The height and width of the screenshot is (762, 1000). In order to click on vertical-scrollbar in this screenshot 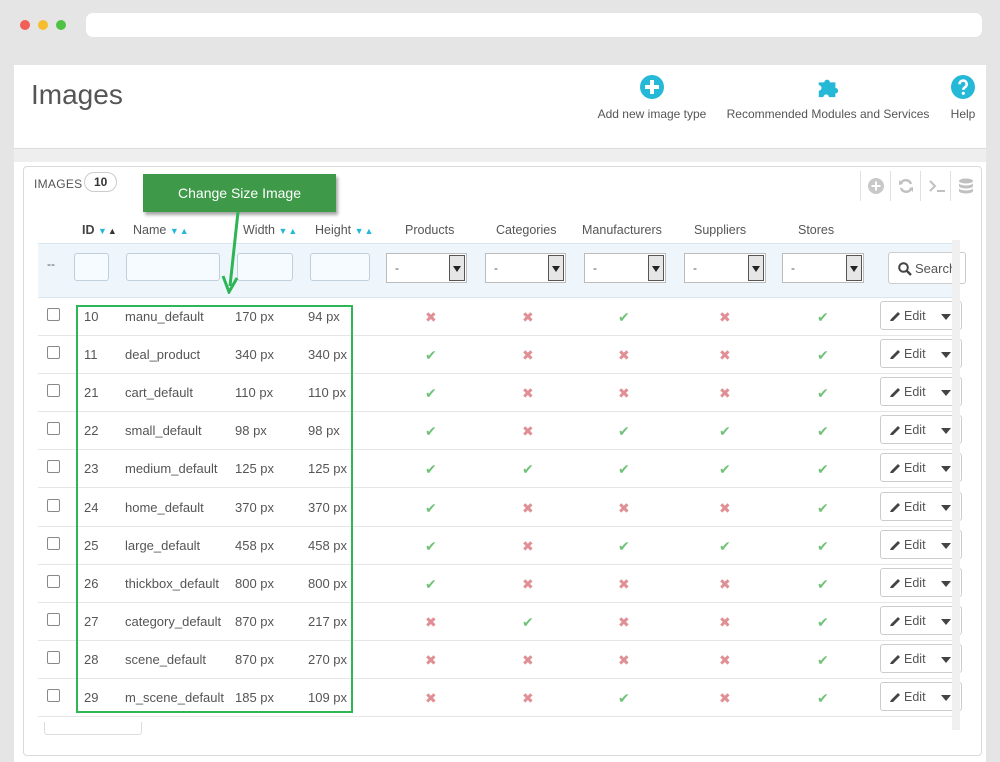, I will do `click(956, 485)`.